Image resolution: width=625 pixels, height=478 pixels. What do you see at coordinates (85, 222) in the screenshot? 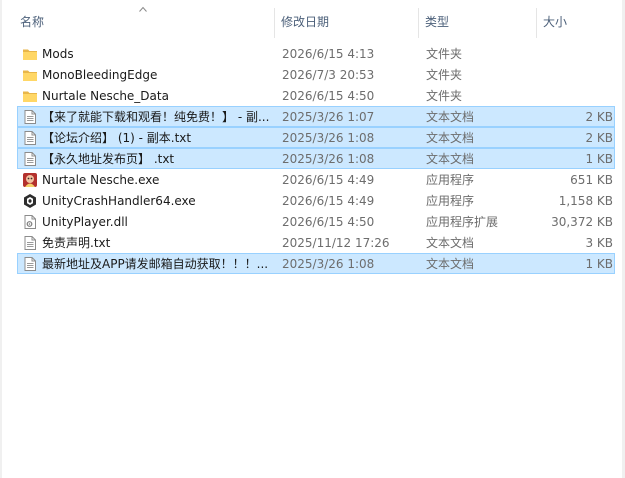
I see `file-name: UnityPlayer.dll` at bounding box center [85, 222].